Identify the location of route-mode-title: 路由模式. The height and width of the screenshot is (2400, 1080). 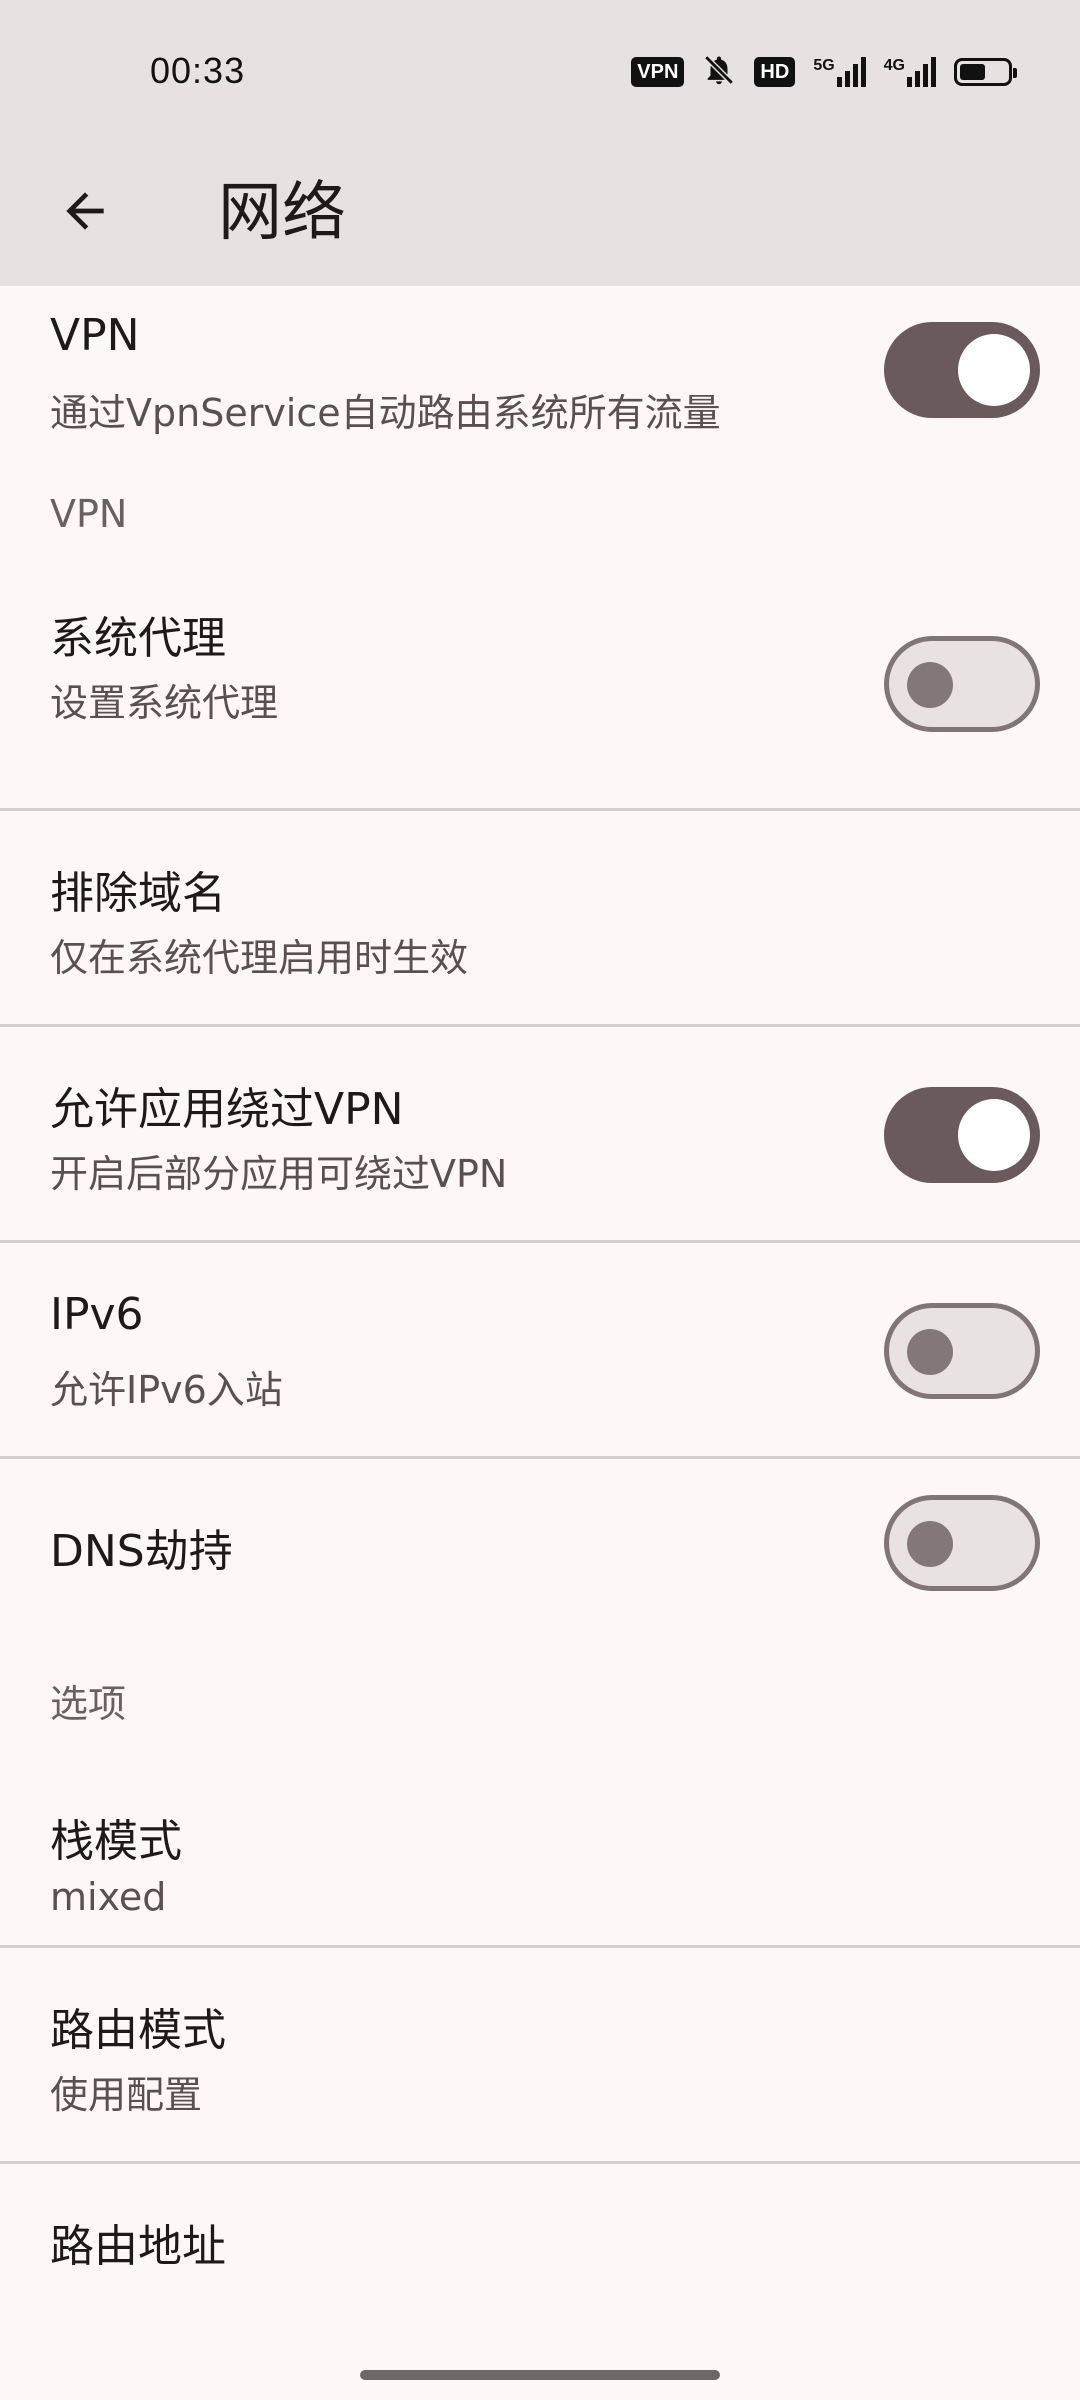
(138, 2030).